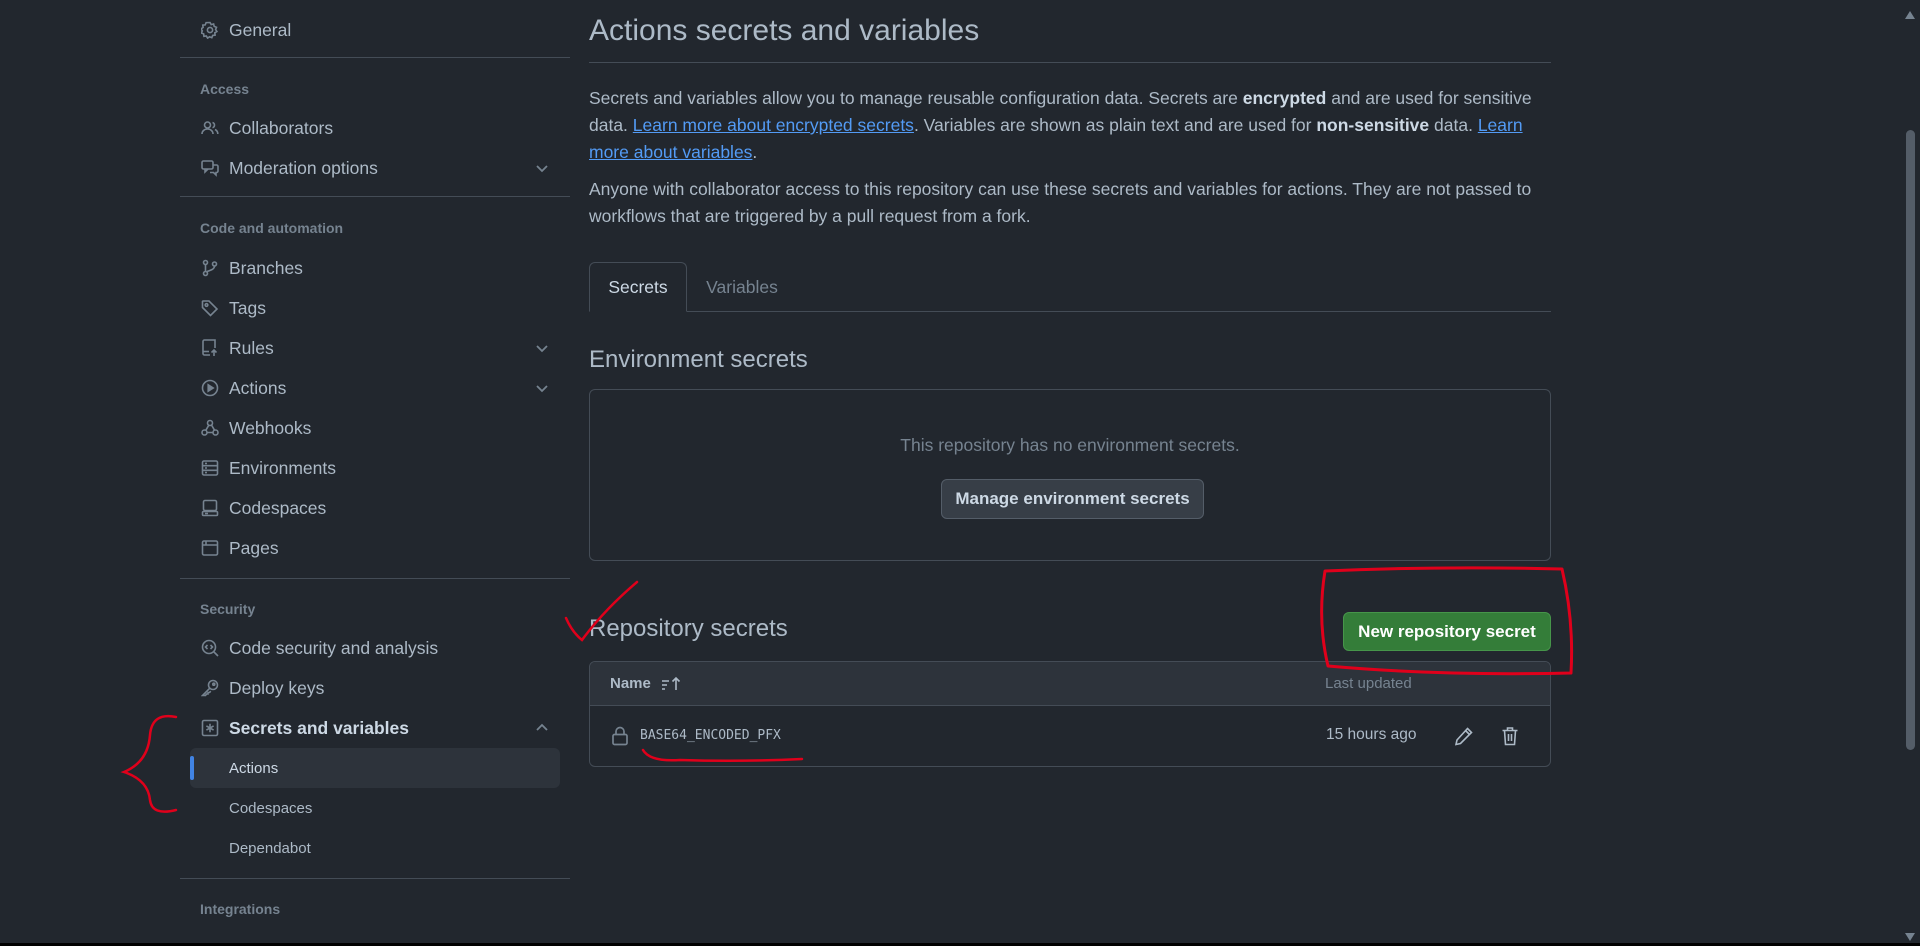 The height and width of the screenshot is (946, 1920). I want to click on table-header: Name Last updated, so click(1070, 684).